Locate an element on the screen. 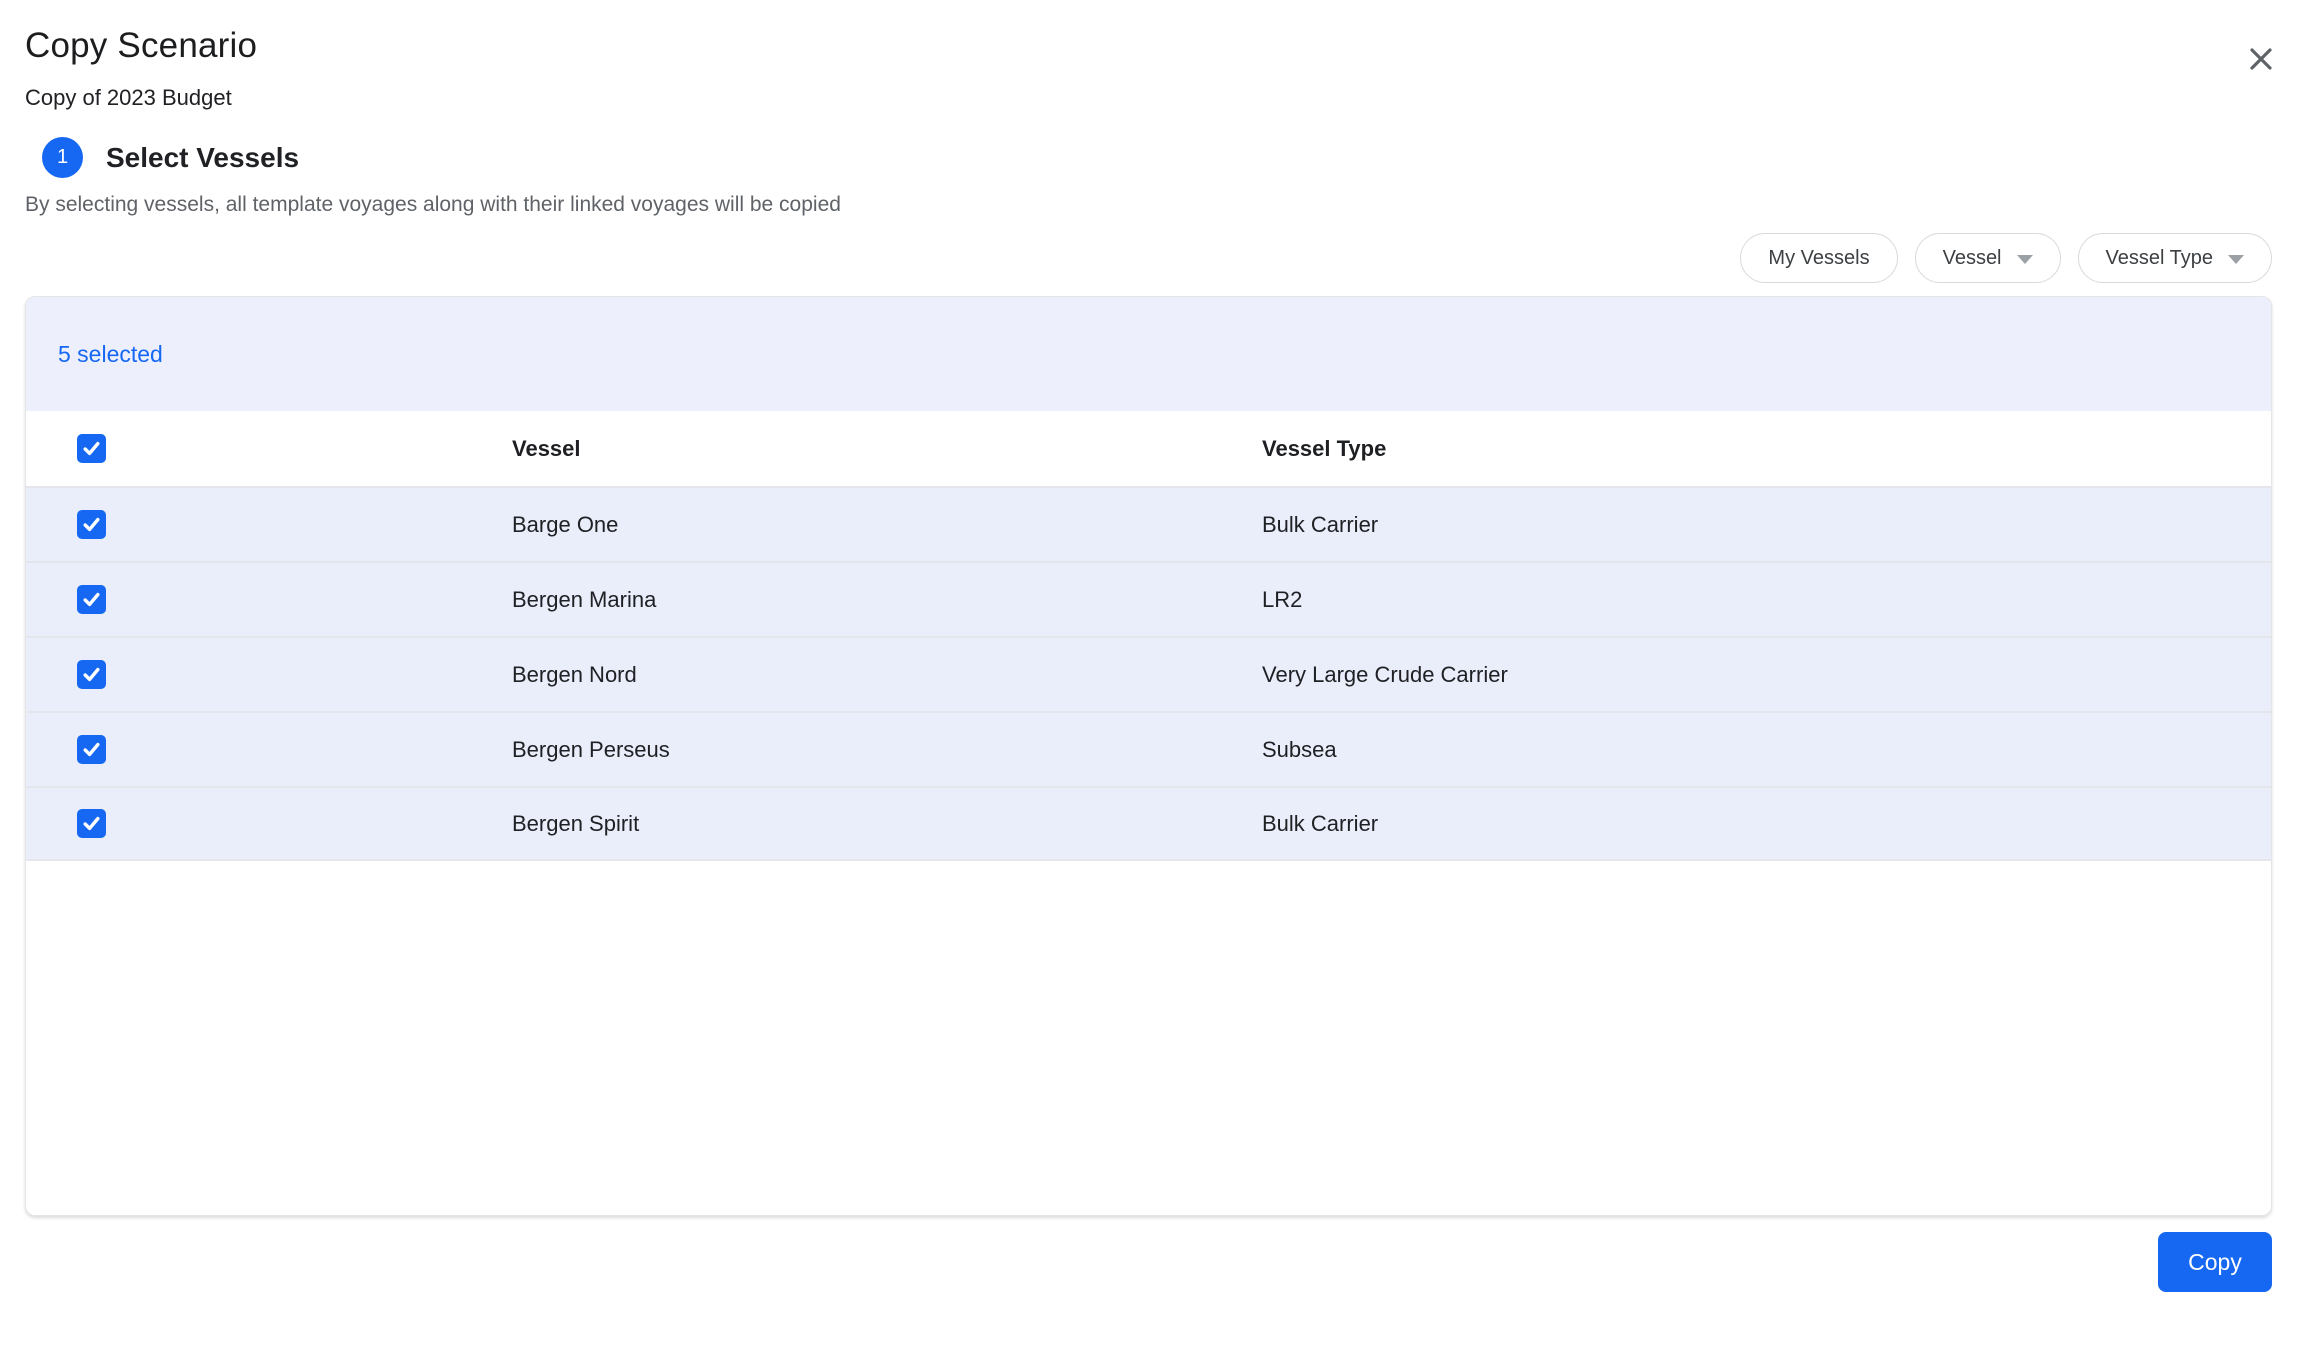 This screenshot has height=1356, width=2304. vessel-type-filter-label: Vessel Type is located at coordinates (2159, 257).